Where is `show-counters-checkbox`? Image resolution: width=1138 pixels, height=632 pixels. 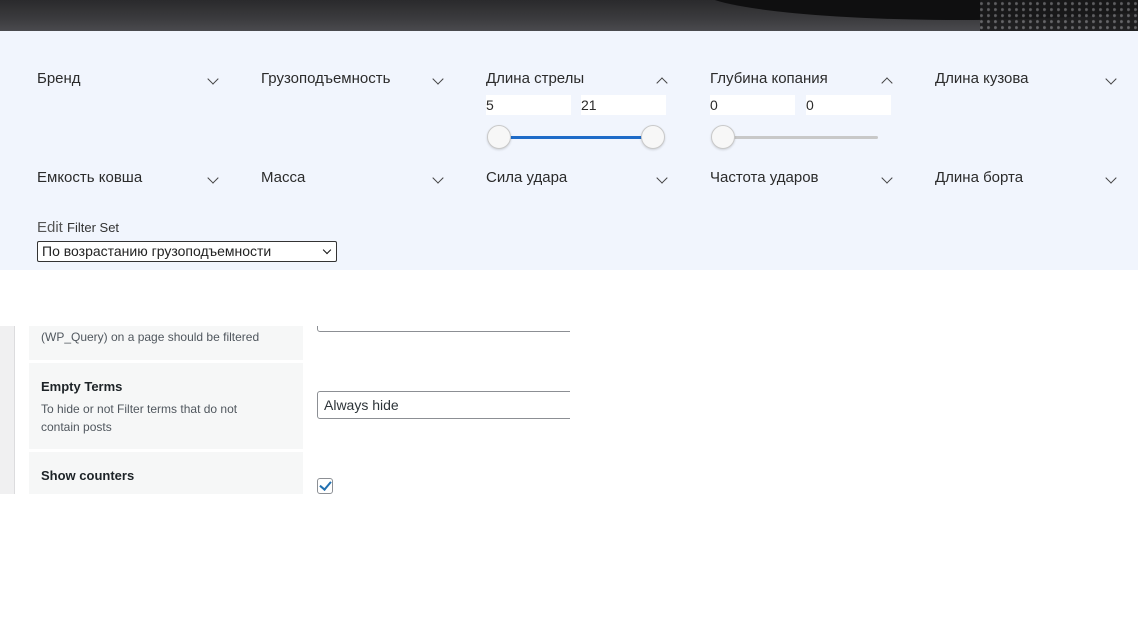
show-counters-checkbox is located at coordinates (325, 486).